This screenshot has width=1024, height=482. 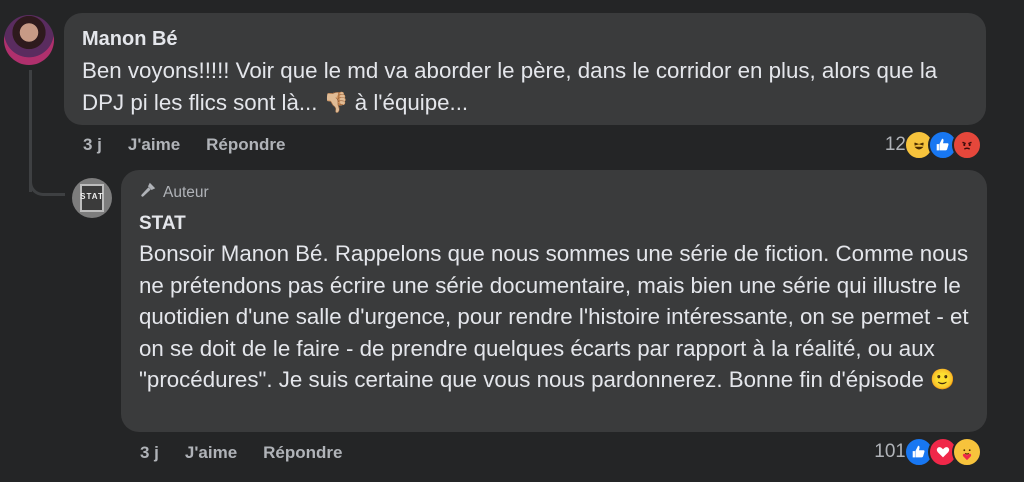 I want to click on care-icon, so click(x=967, y=452).